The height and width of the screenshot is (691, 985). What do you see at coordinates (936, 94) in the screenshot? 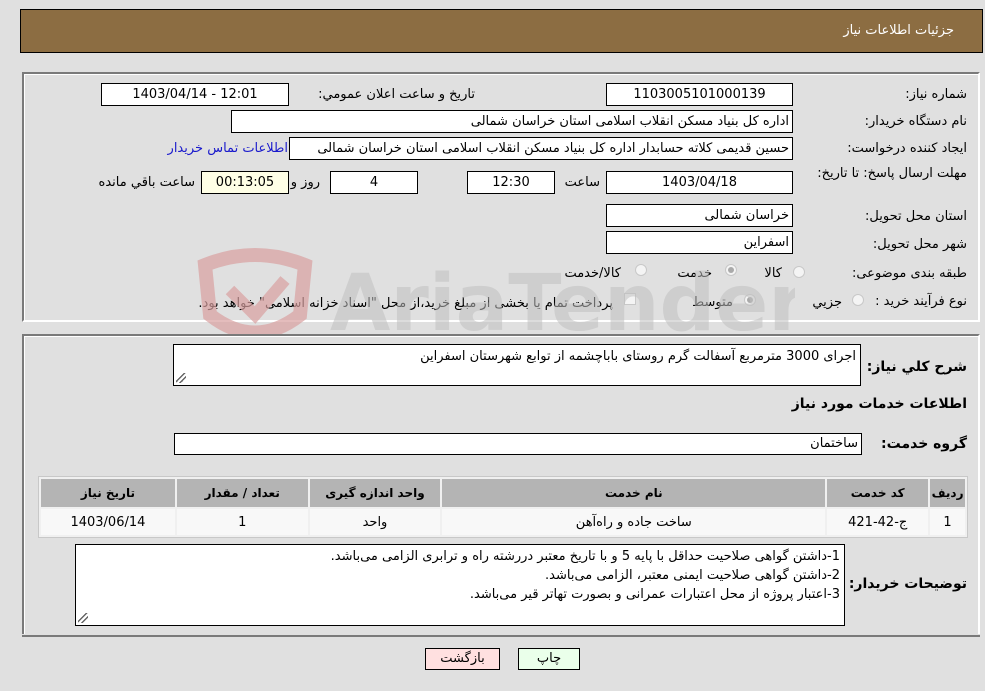
I see `need-number-label: شماره نیاز:` at bounding box center [936, 94].